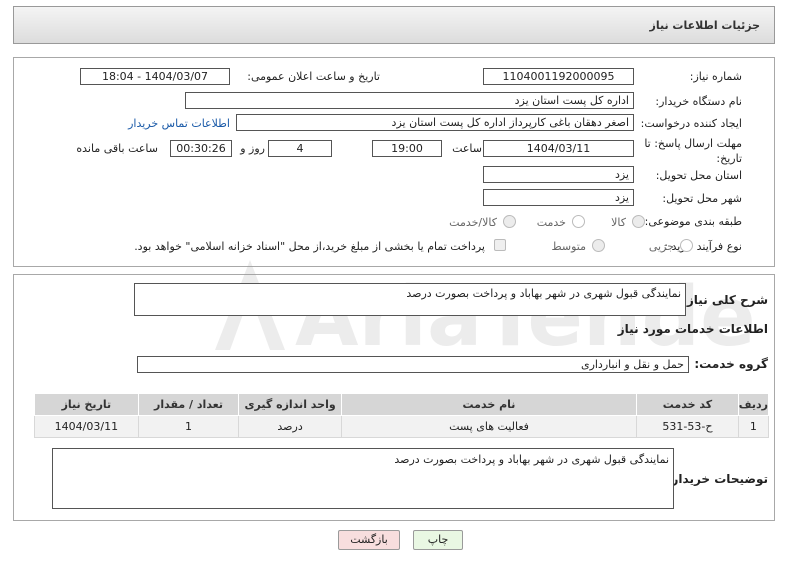 Image resolution: width=788 pixels, height=566 pixels. I want to click on need-number-field: 1104001192000095, so click(558, 76).